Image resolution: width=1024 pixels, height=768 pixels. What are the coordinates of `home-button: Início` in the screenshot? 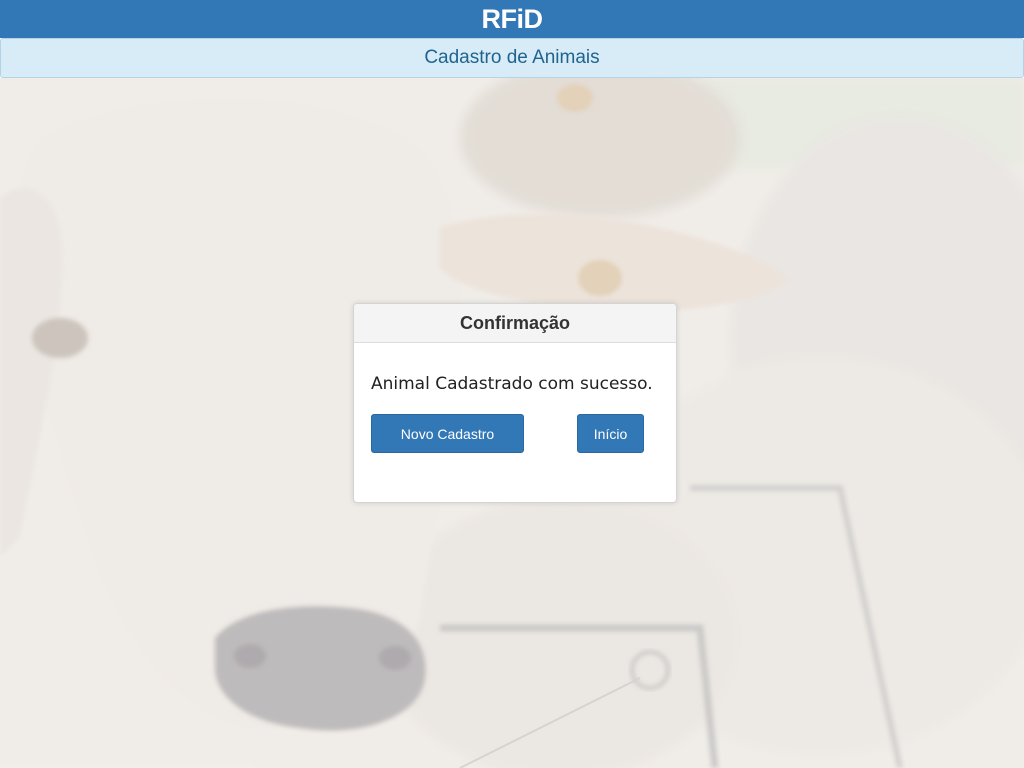 It's located at (610, 433).